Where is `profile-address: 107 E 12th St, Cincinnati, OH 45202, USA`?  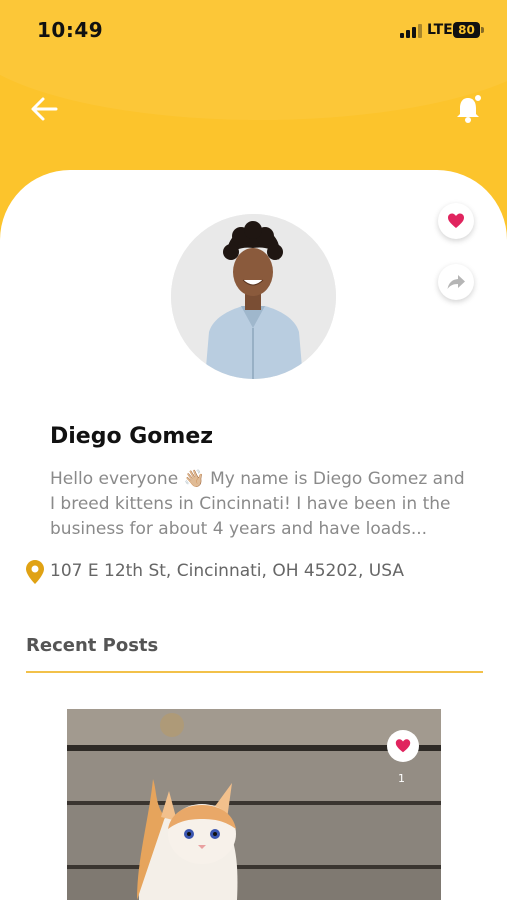 profile-address: 107 E 12th St, Cincinnati, OH 45202, USA is located at coordinates (227, 571).